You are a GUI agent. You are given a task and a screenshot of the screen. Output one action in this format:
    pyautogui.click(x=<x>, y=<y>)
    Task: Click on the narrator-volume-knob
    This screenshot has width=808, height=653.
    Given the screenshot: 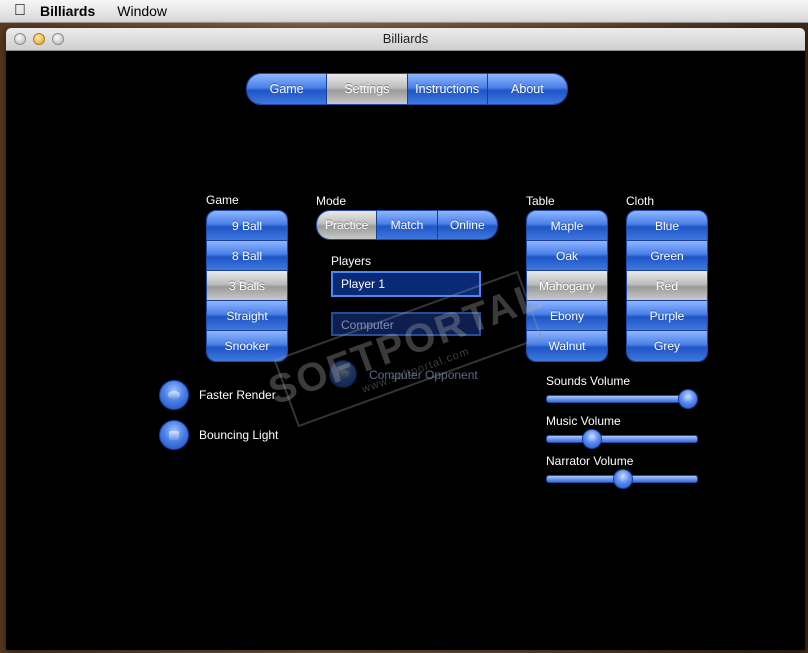 What is the action you would take?
    pyautogui.click(x=623, y=479)
    